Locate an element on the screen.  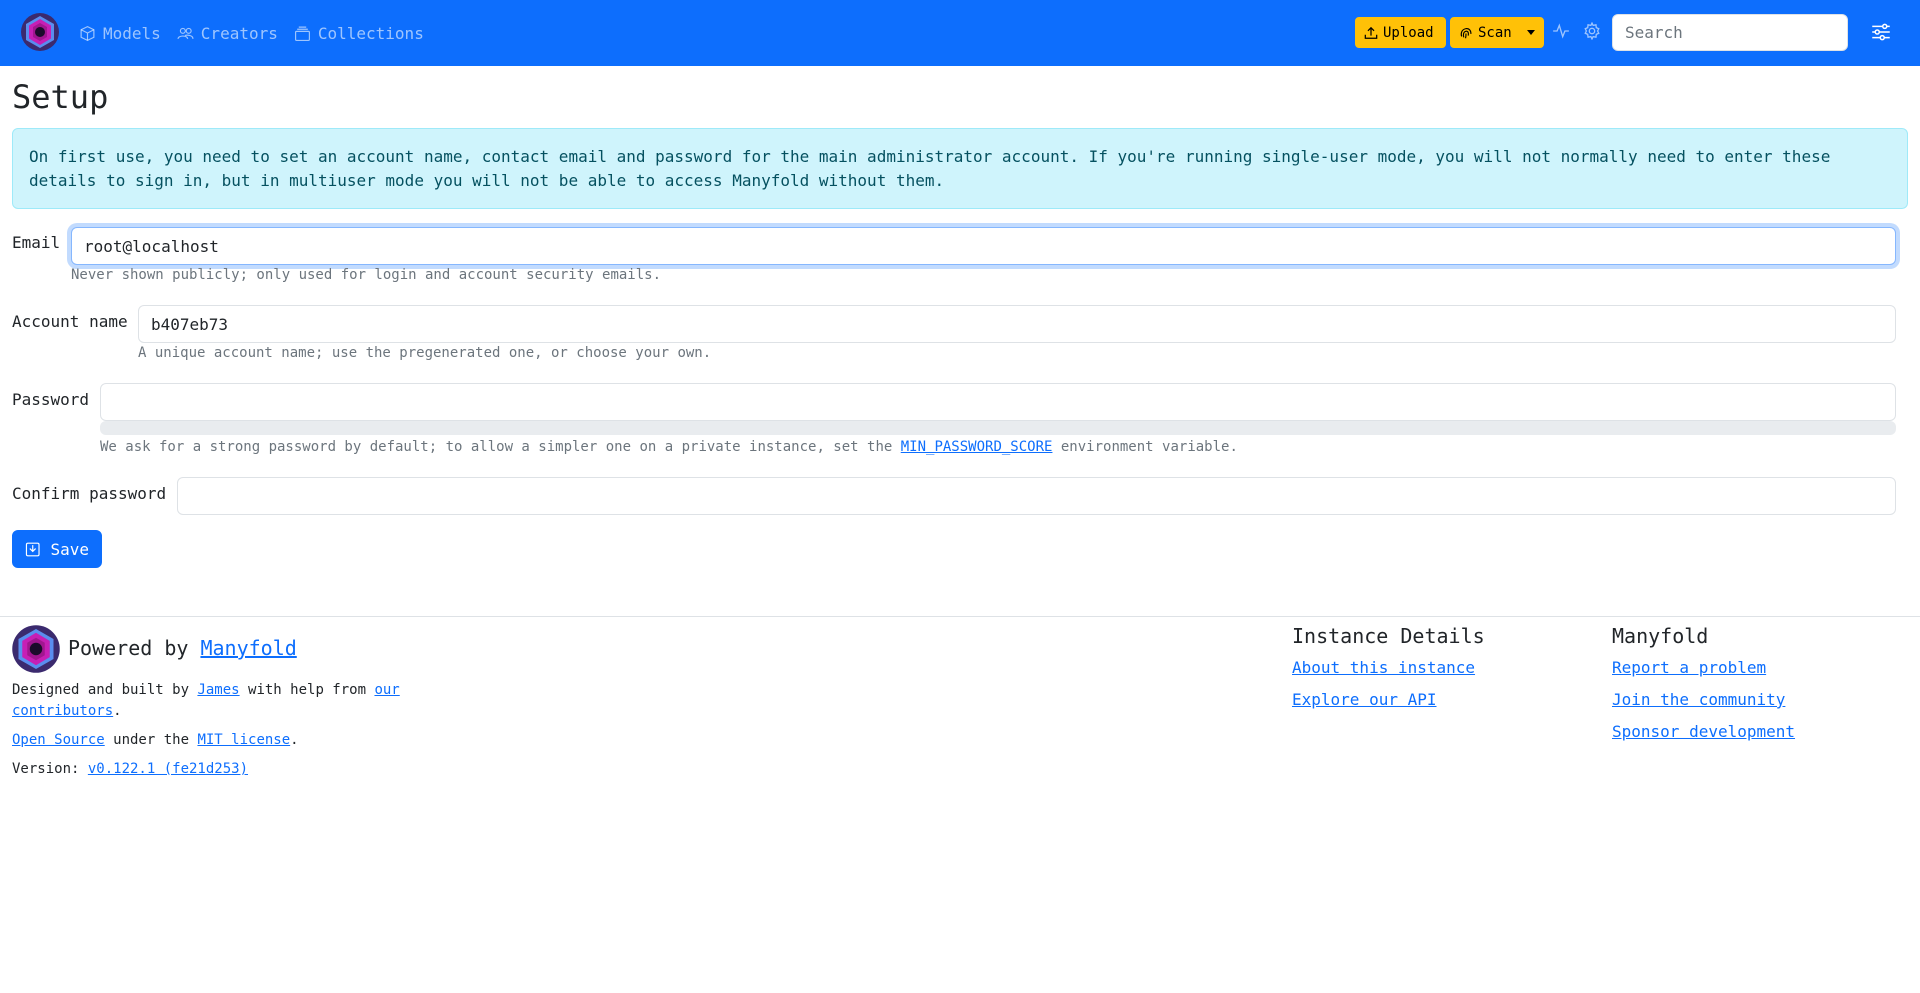
collection-icon is located at coordinates (302, 33).